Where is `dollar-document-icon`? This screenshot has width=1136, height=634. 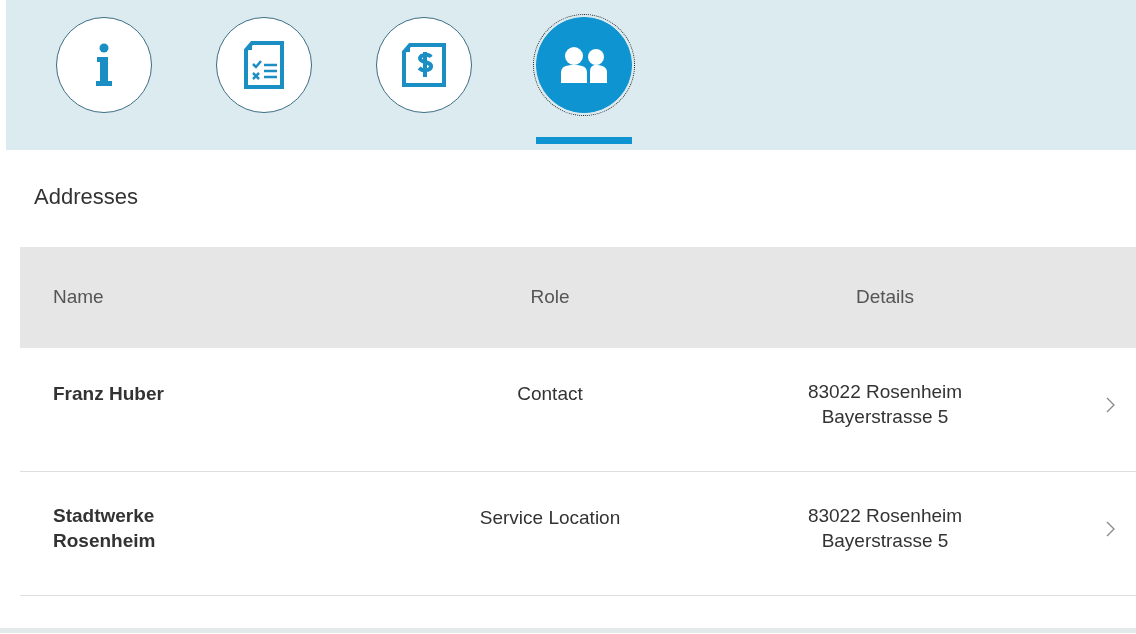
dollar-document-icon is located at coordinates (424, 65).